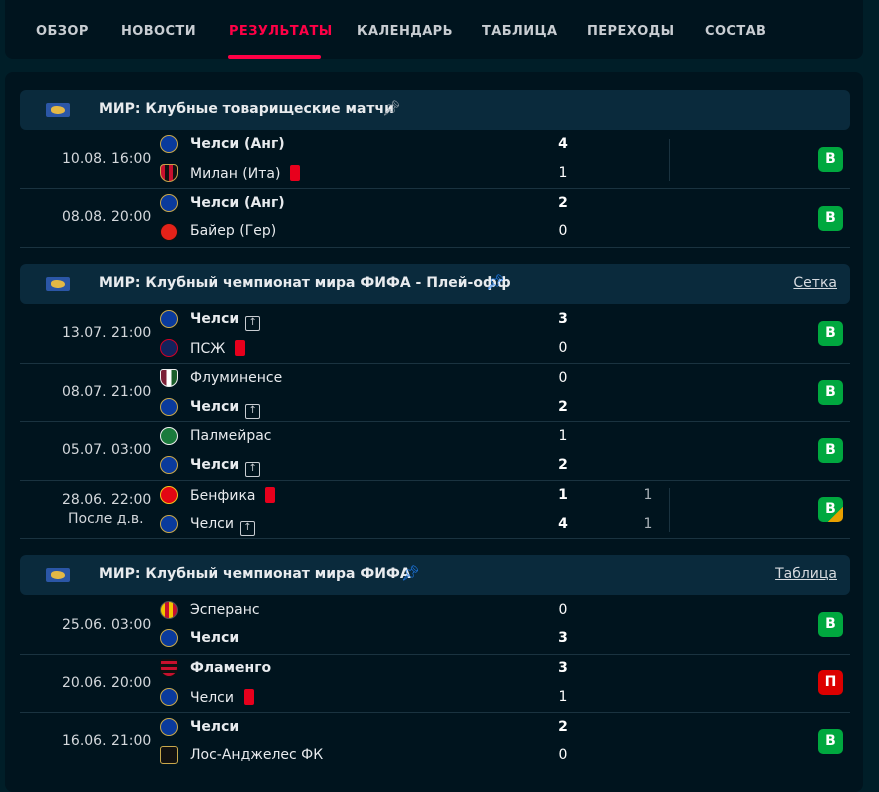 This screenshot has width=879, height=792. I want to click on match-time: 25.06. 03:00, so click(107, 625).